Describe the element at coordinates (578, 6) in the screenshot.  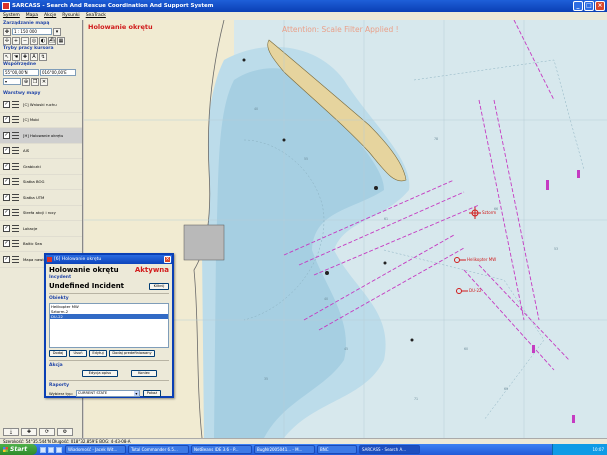
I see `minimize-button: _` at that location.